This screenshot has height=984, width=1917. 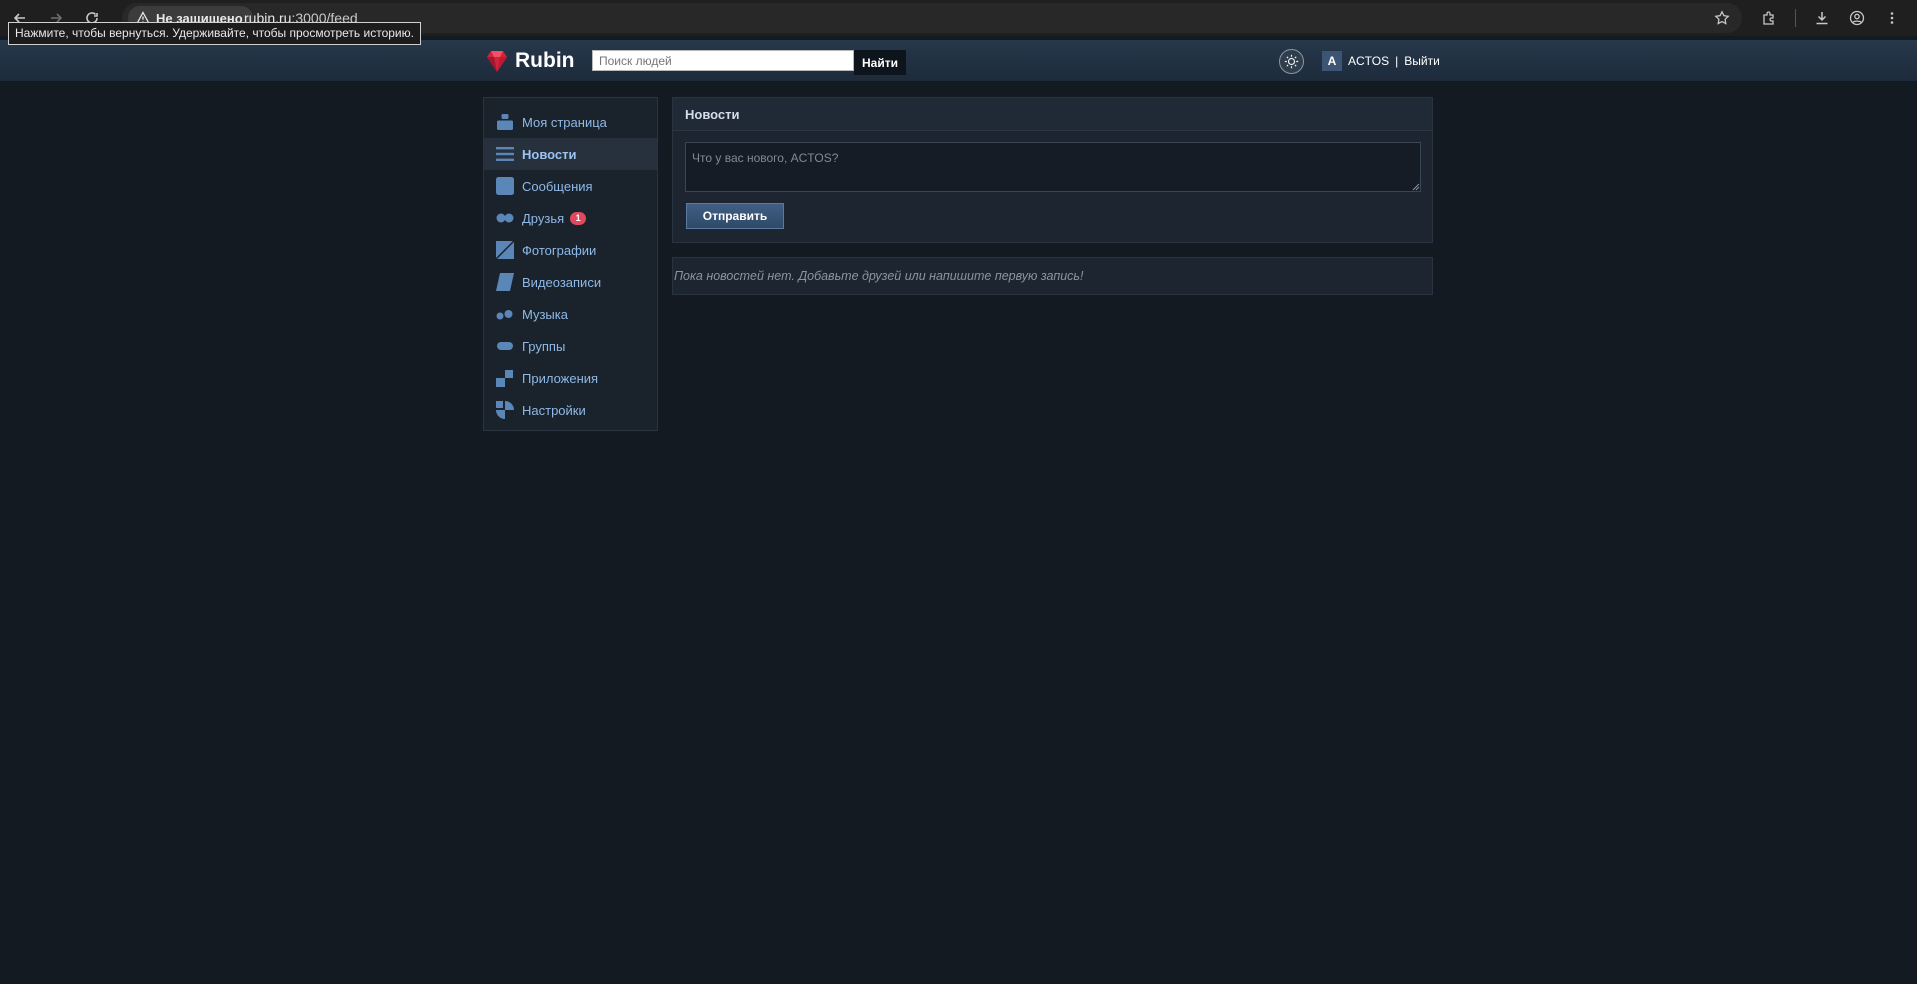 What do you see at coordinates (497, 61) in the screenshot?
I see `ruby-gem-icon` at bounding box center [497, 61].